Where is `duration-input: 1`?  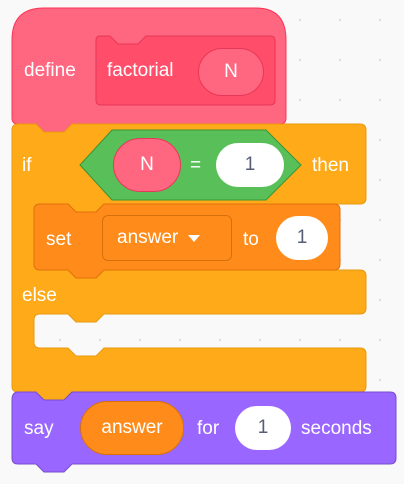 duration-input: 1 is located at coordinates (263, 428).